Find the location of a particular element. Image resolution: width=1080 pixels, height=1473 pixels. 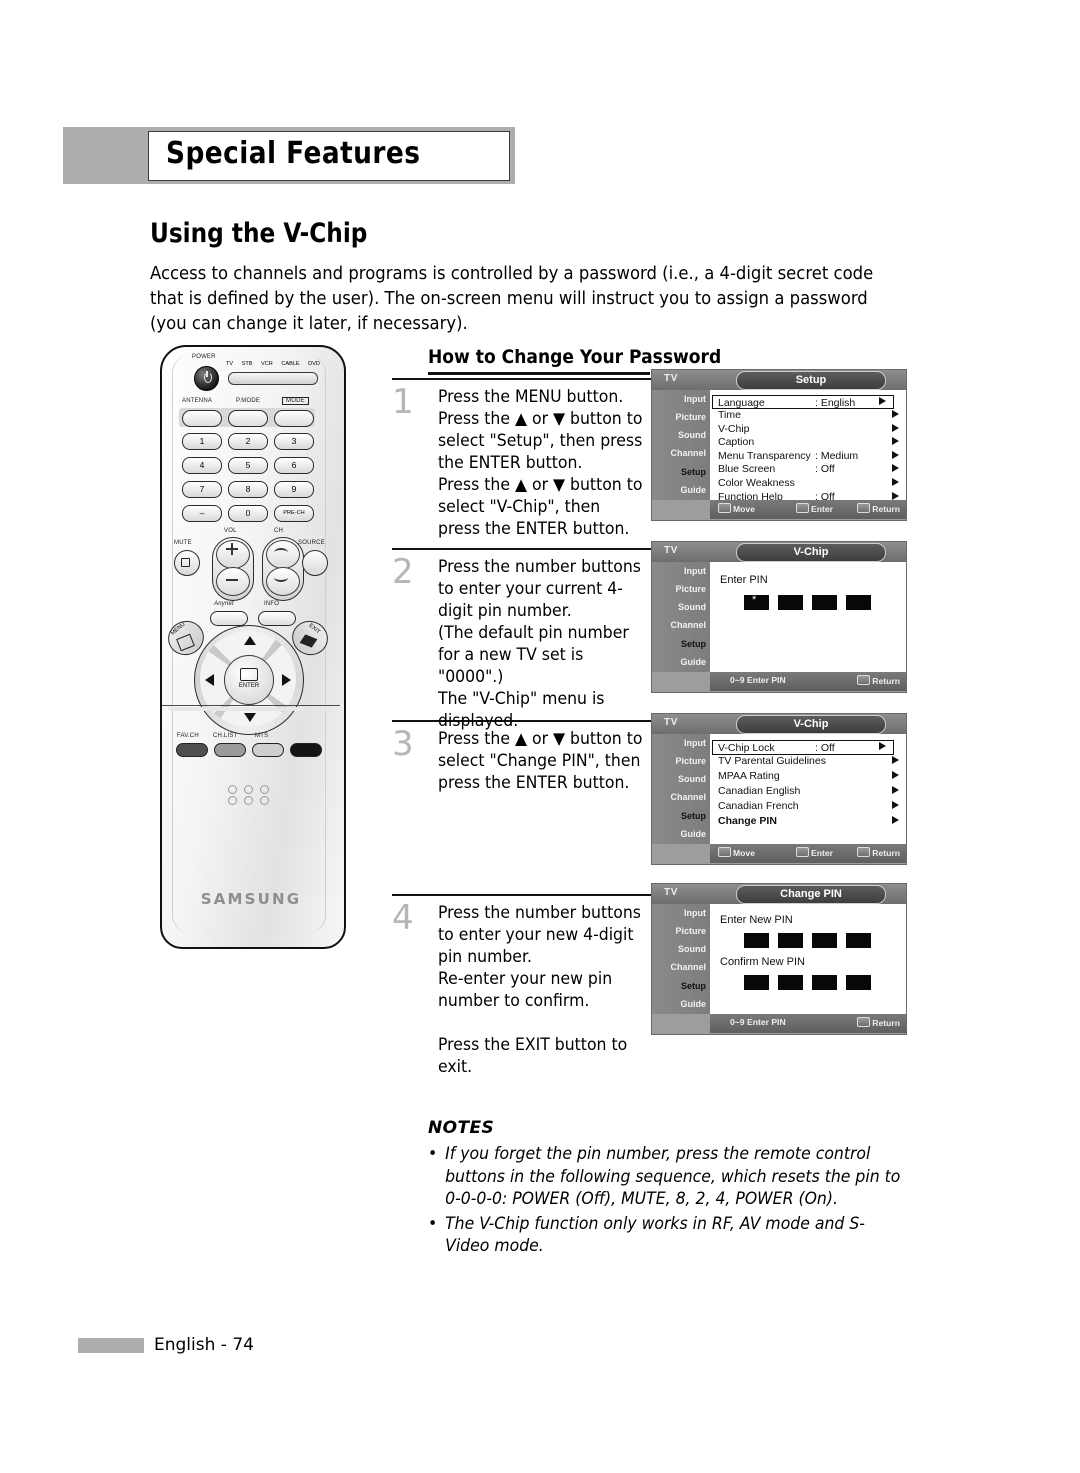

guide-icon is located at coordinates (663, 490).